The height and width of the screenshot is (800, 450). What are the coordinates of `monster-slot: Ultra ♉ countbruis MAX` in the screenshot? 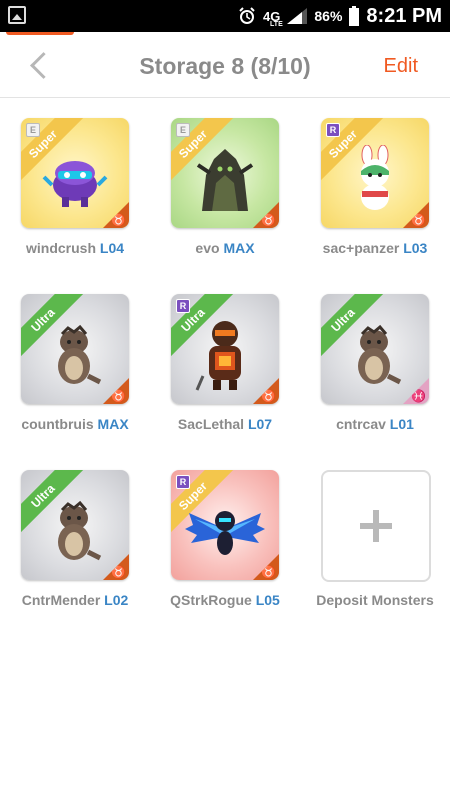 It's located at (75, 362).